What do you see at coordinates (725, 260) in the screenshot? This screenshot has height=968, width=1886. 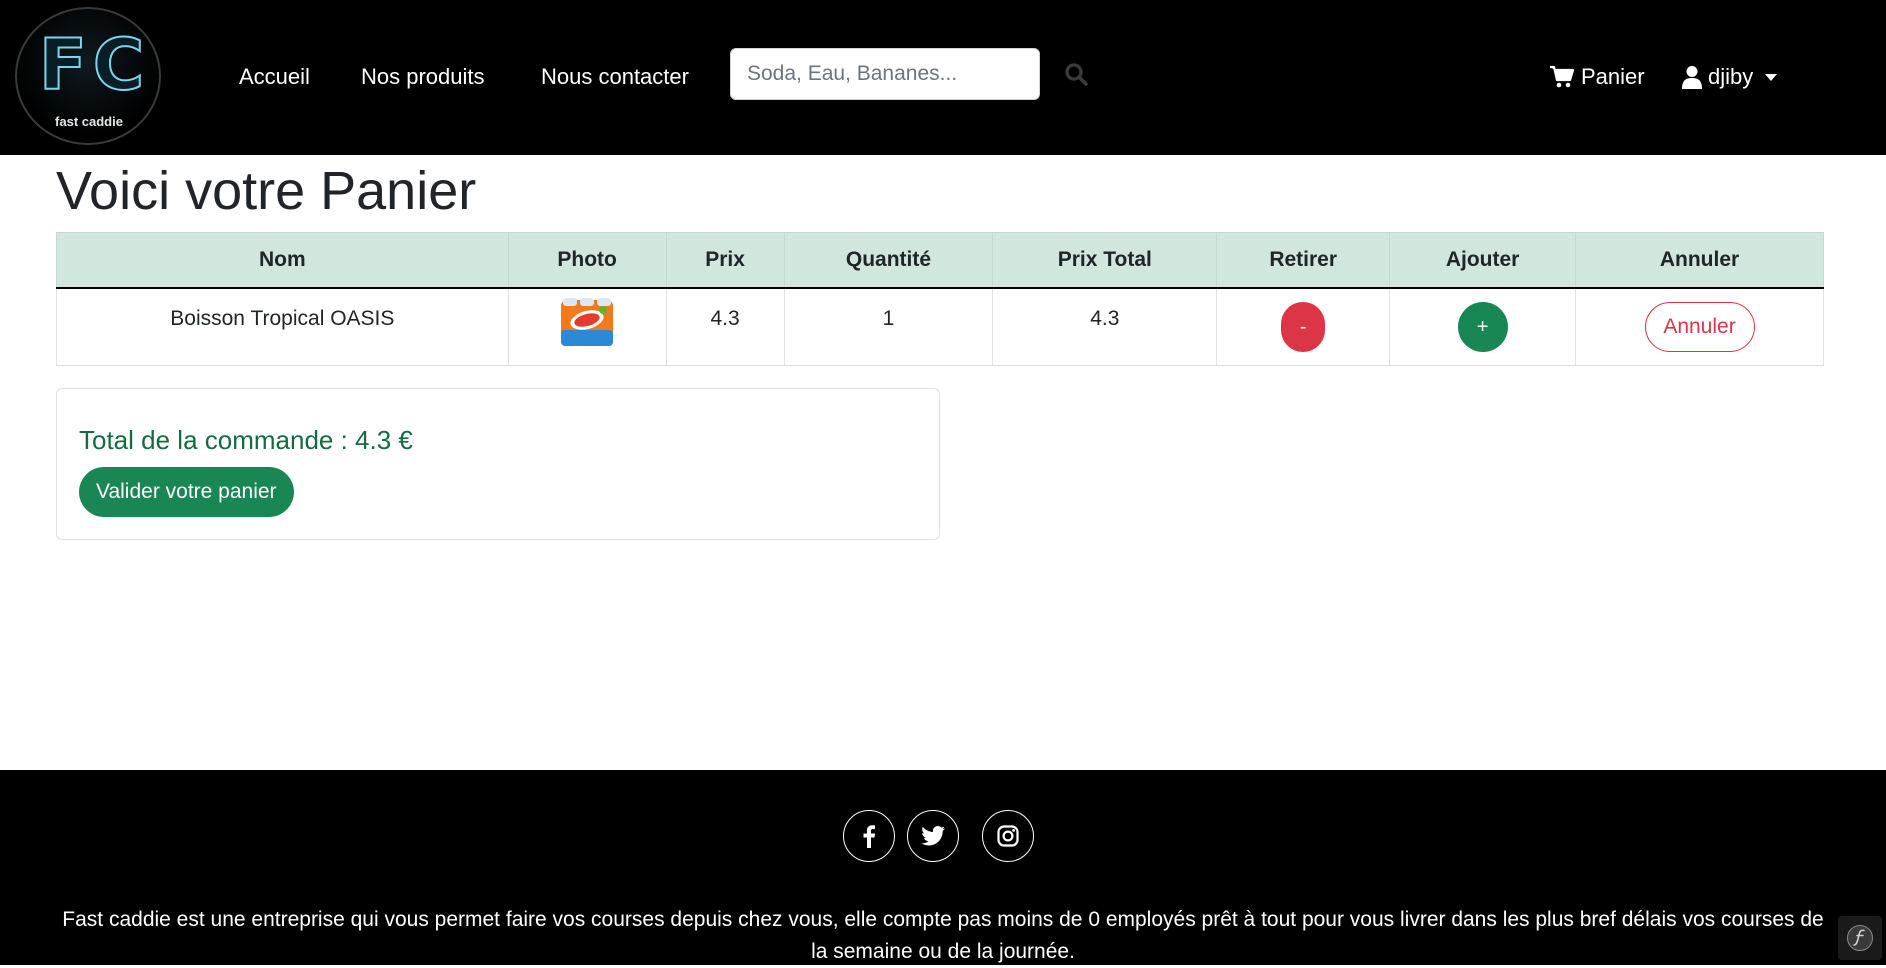 I see `column-header-prix: Prix` at bounding box center [725, 260].